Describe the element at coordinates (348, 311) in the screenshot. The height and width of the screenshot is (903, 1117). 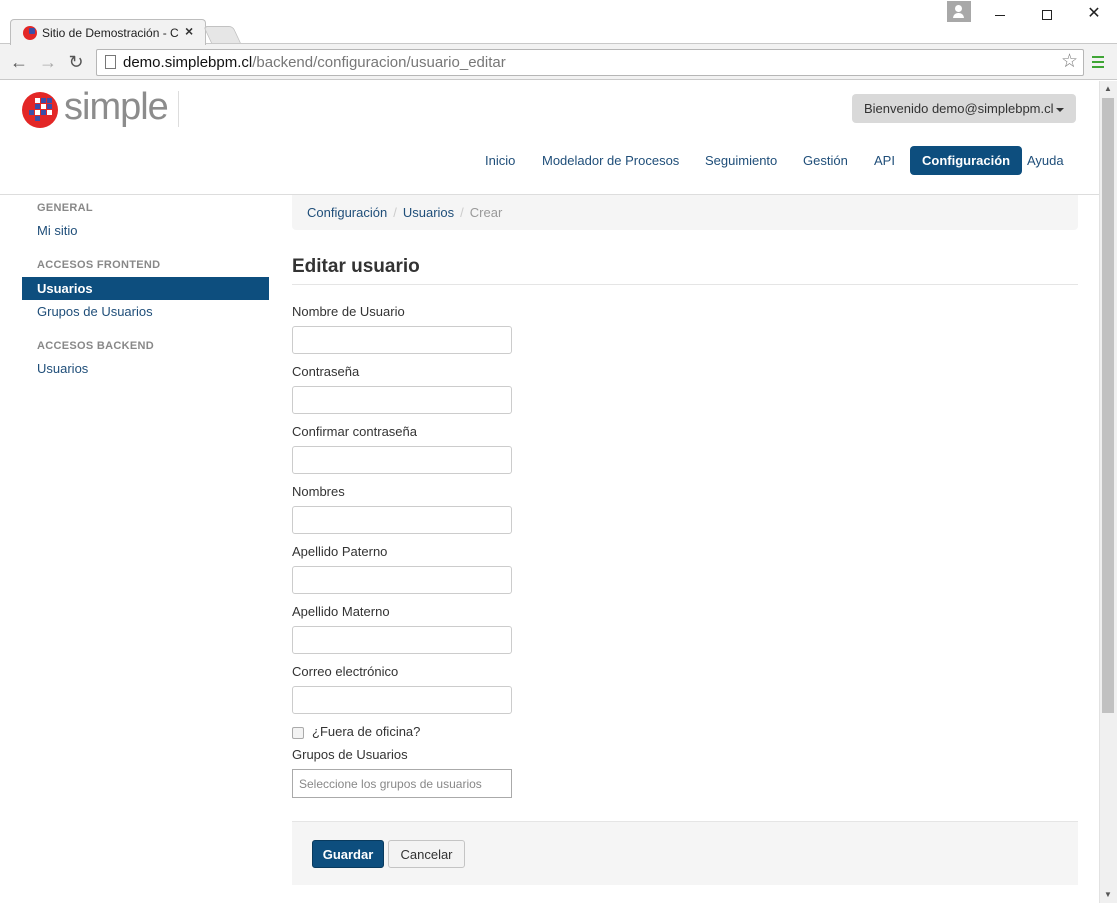
I see `username-label: Nombre de Usuario` at that location.